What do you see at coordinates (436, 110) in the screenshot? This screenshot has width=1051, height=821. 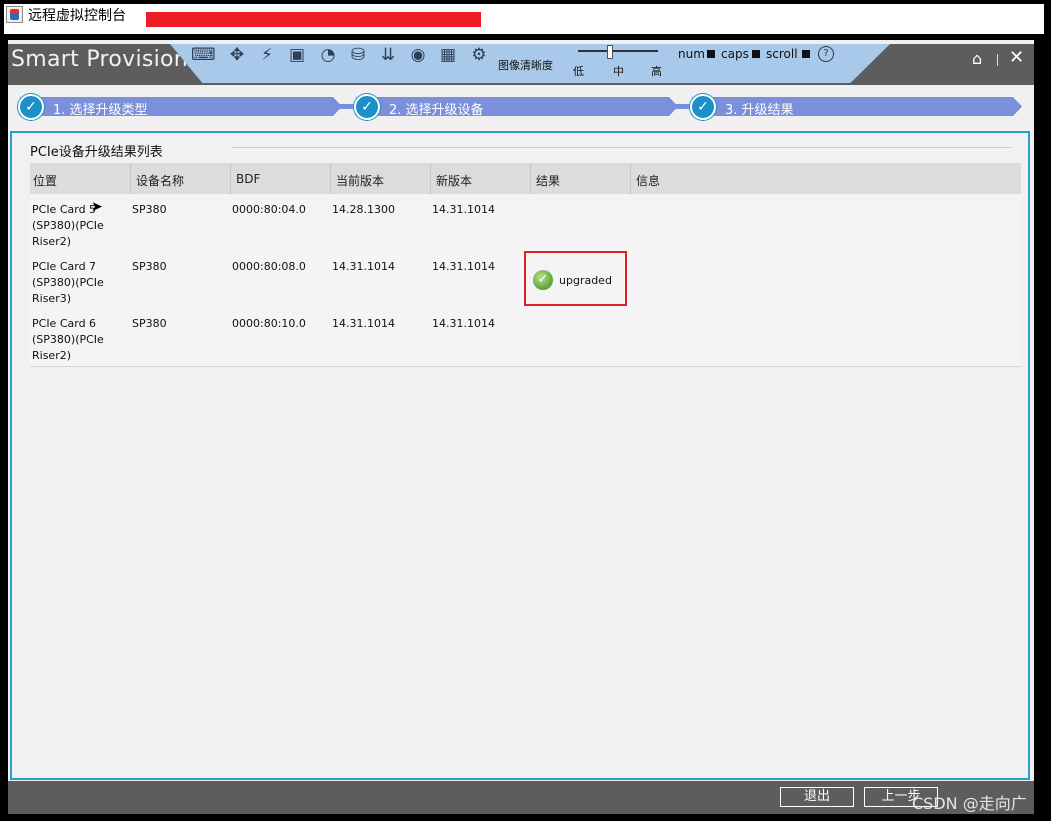 I see `step-2-label: 2. 选择升级设备` at bounding box center [436, 110].